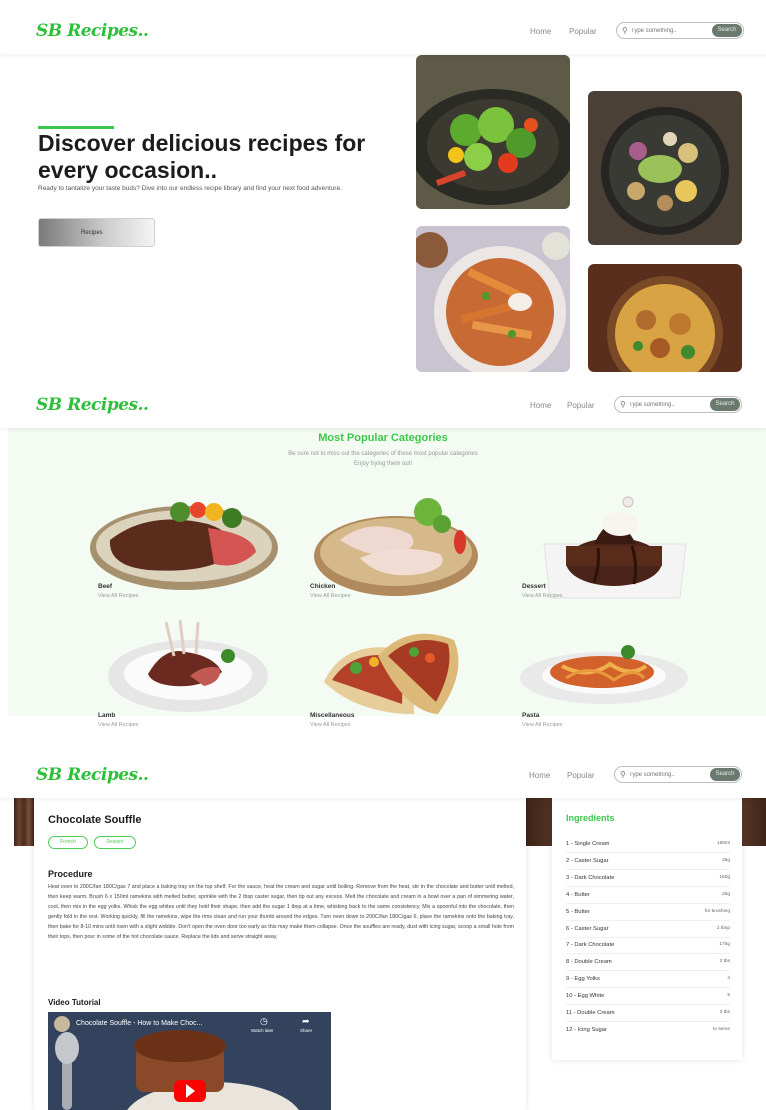  I want to click on category-lamb-image, so click(187, 666).